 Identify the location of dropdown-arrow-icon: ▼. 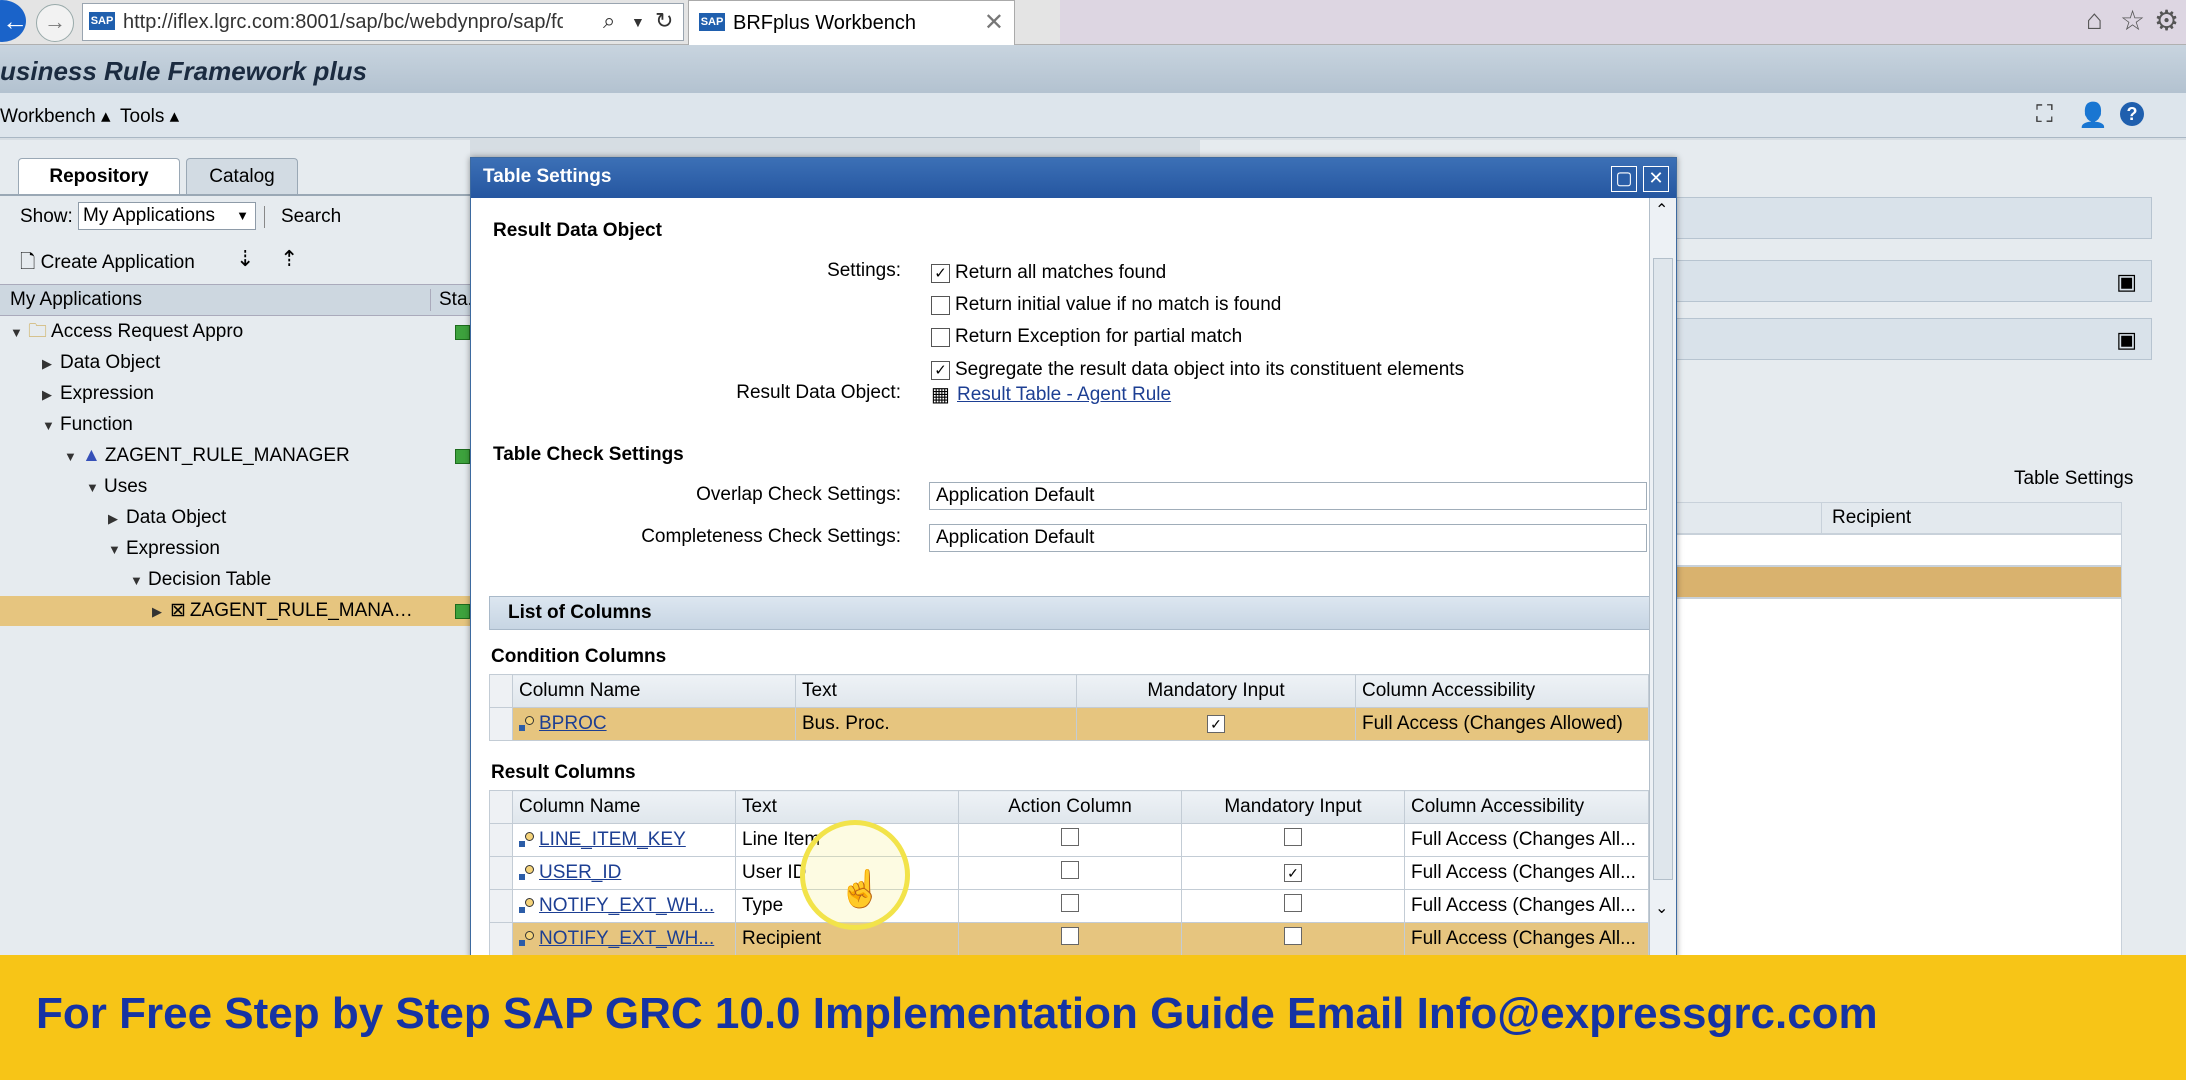
(638, 22).